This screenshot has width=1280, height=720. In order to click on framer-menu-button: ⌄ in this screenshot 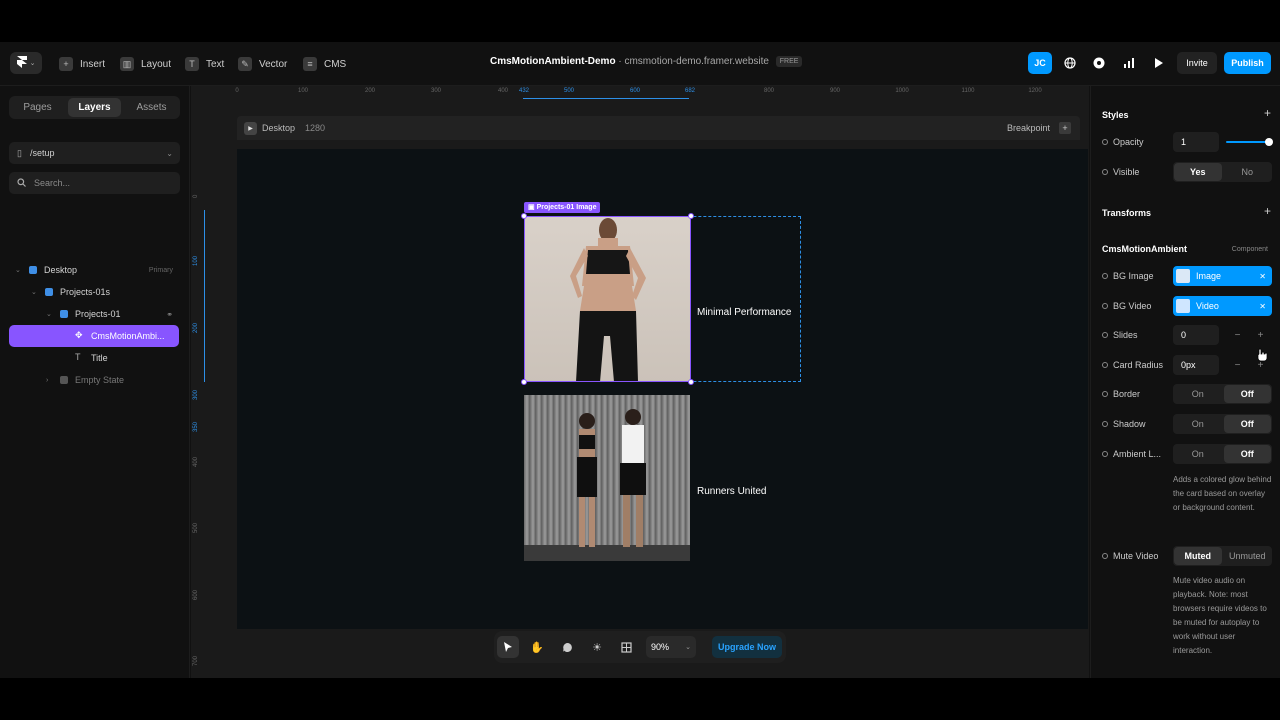, I will do `click(26, 63)`.